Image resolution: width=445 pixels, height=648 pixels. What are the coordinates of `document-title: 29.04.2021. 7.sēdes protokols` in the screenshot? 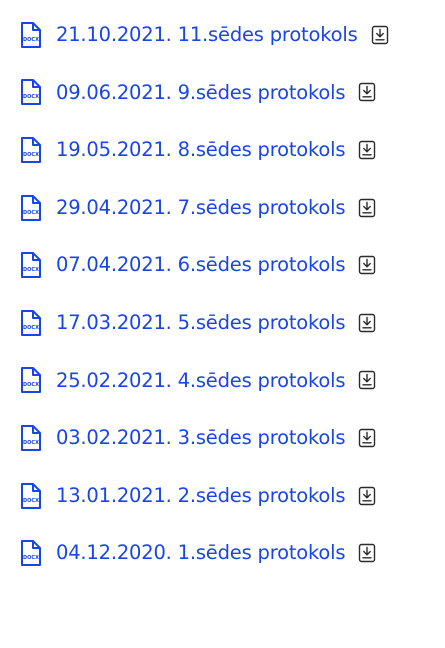 It's located at (201, 207).